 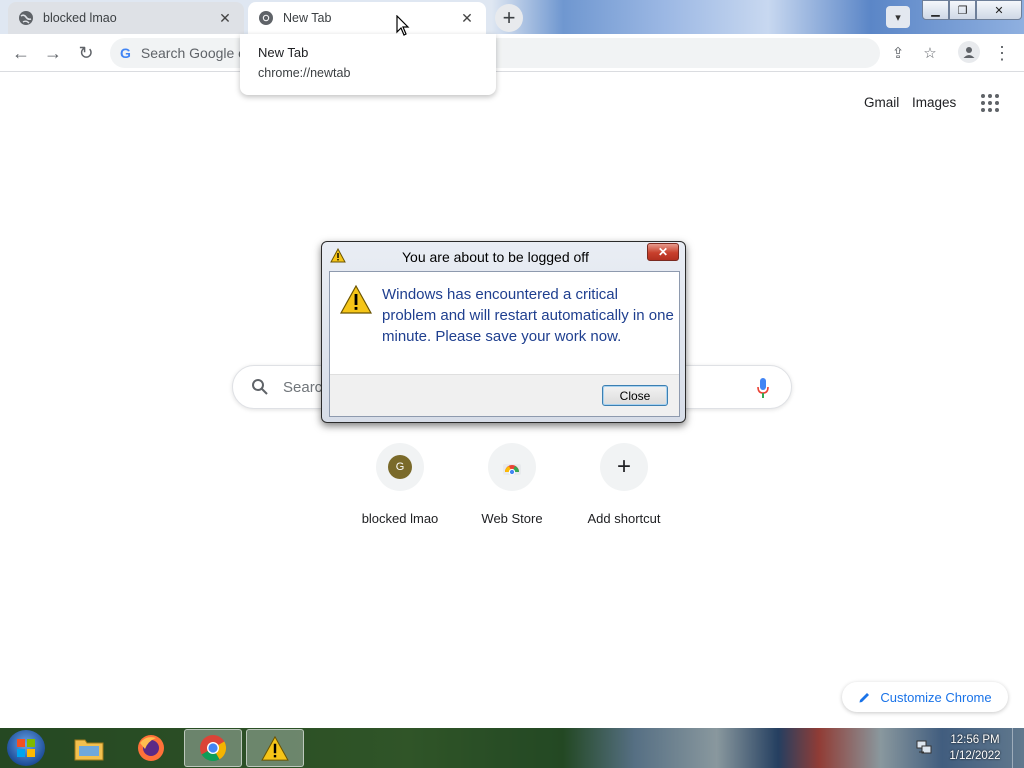 What do you see at coordinates (663, 252) in the screenshot?
I see `dialog-close-icon: ✕` at bounding box center [663, 252].